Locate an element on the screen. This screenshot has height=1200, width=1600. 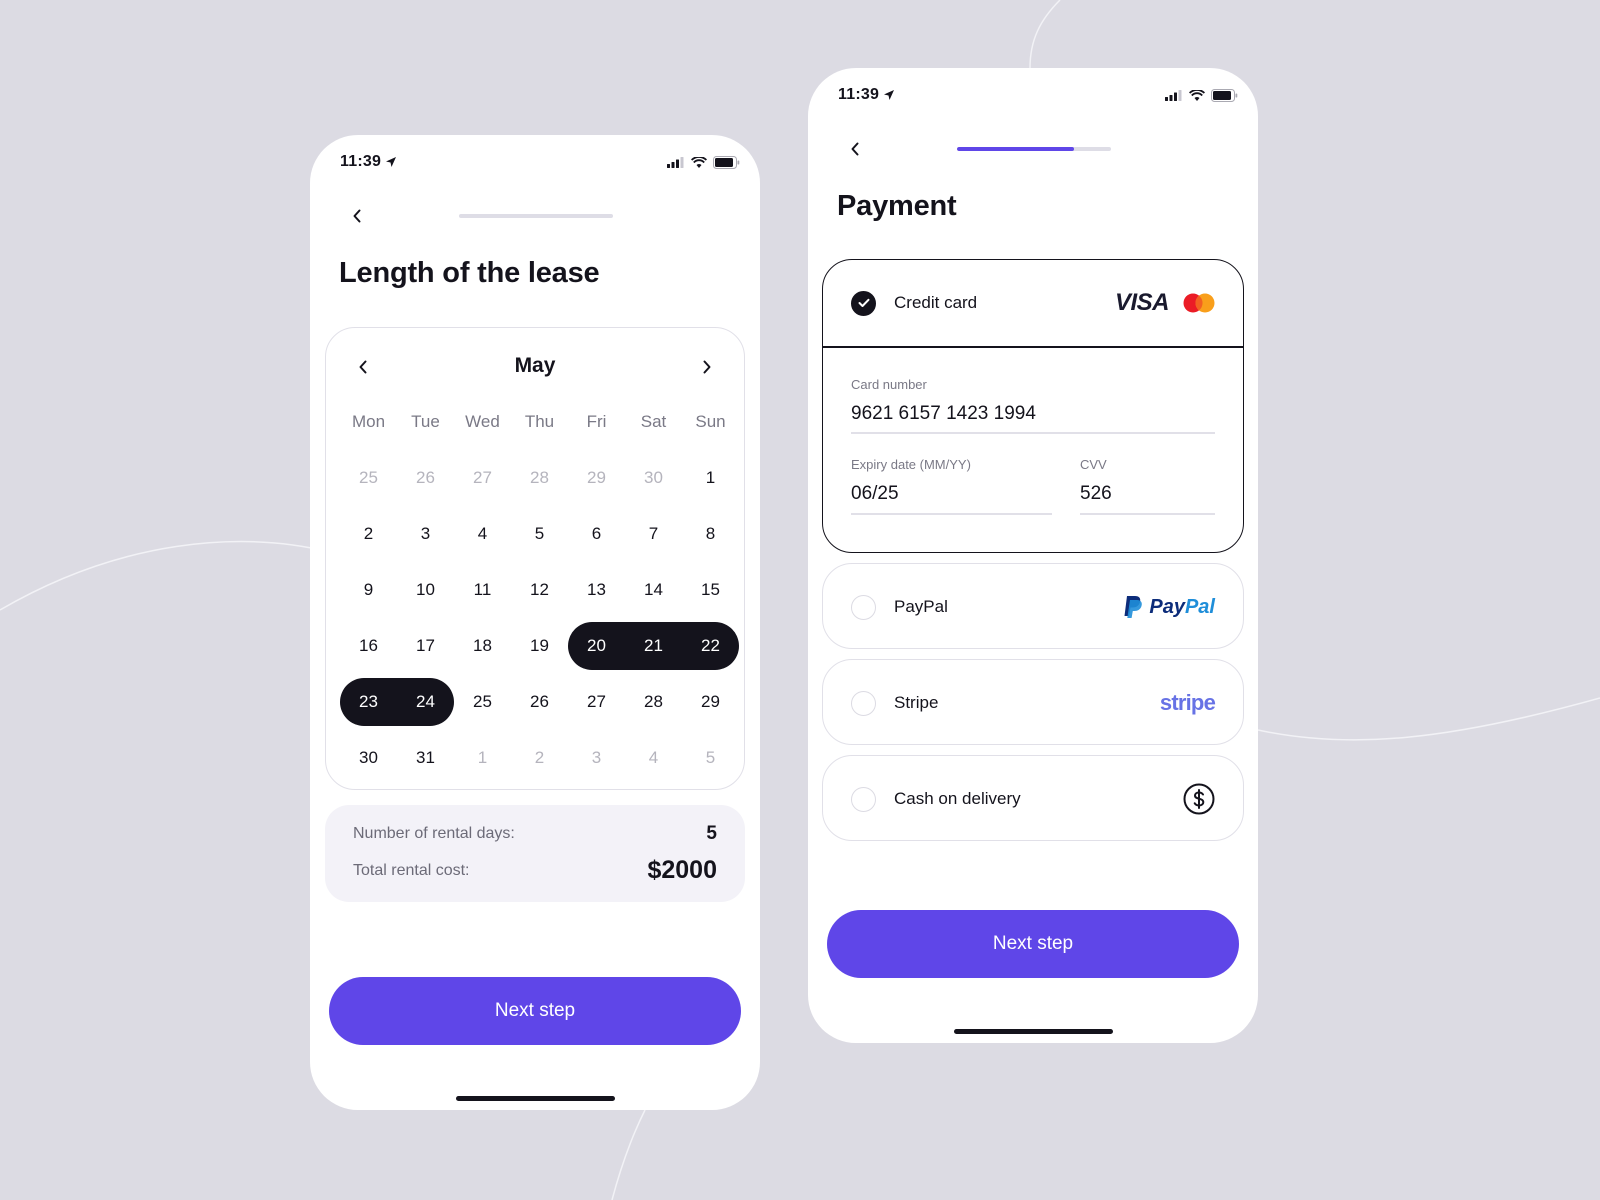
calendar-day: 17 is located at coordinates (425, 646).